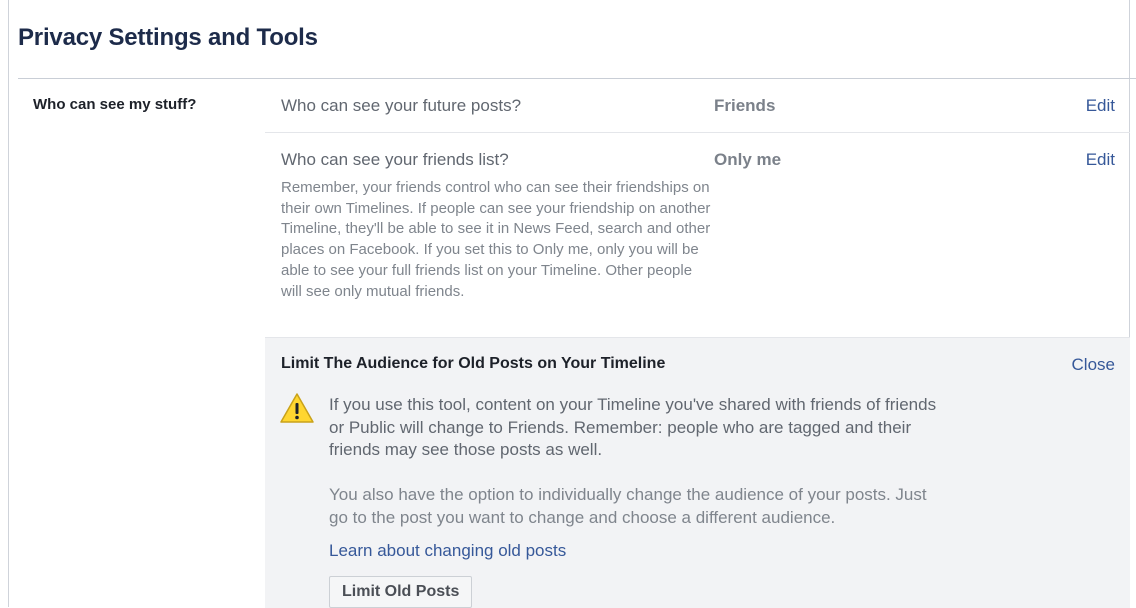 This screenshot has height=608, width=1136. What do you see at coordinates (395, 159) in the screenshot?
I see `setting-question: Who can see your friends list?` at bounding box center [395, 159].